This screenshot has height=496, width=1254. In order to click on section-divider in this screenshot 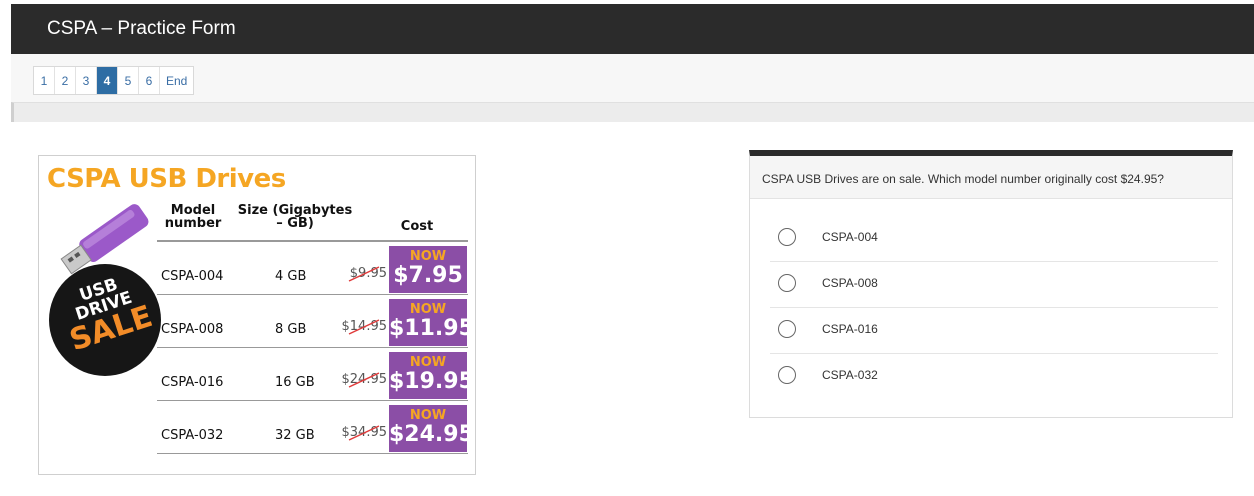, I will do `click(632, 112)`.